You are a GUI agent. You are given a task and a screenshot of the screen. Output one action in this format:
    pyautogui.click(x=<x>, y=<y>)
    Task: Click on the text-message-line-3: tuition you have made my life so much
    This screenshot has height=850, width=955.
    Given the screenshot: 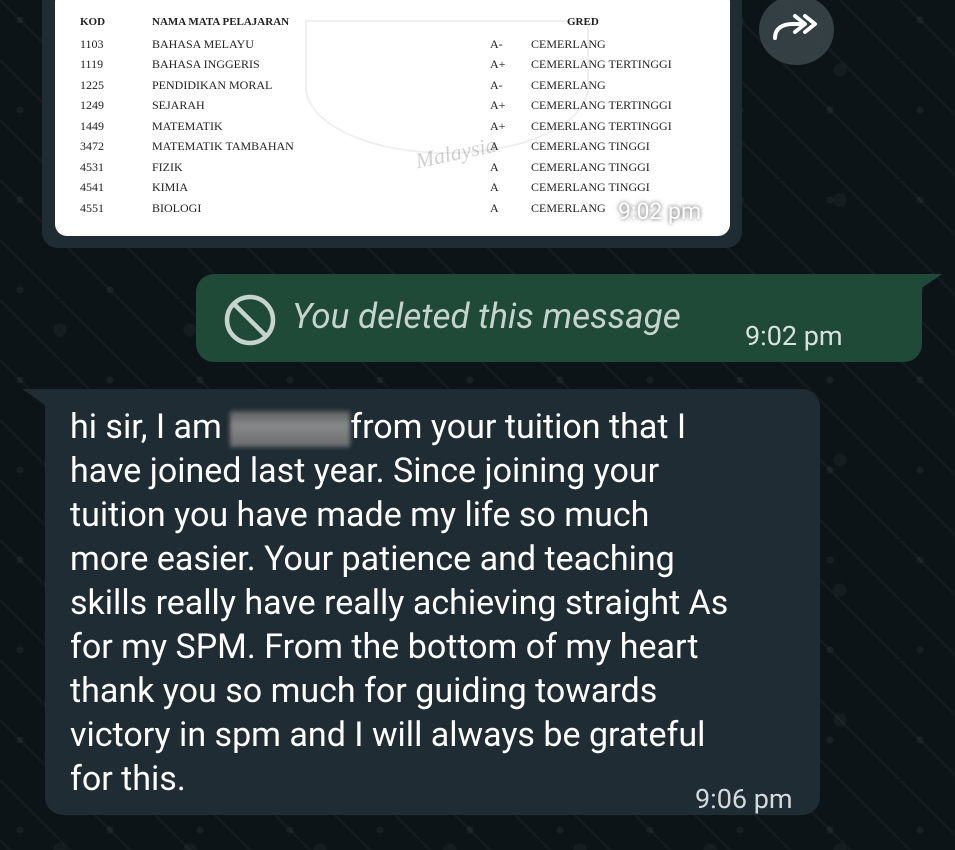 What is the action you would take?
    pyautogui.click(x=360, y=515)
    